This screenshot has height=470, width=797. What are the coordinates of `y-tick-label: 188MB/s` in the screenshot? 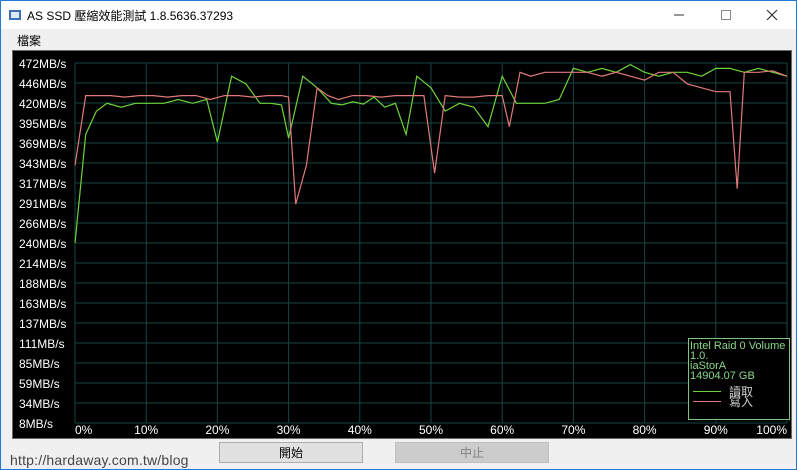 It's located at (42, 284).